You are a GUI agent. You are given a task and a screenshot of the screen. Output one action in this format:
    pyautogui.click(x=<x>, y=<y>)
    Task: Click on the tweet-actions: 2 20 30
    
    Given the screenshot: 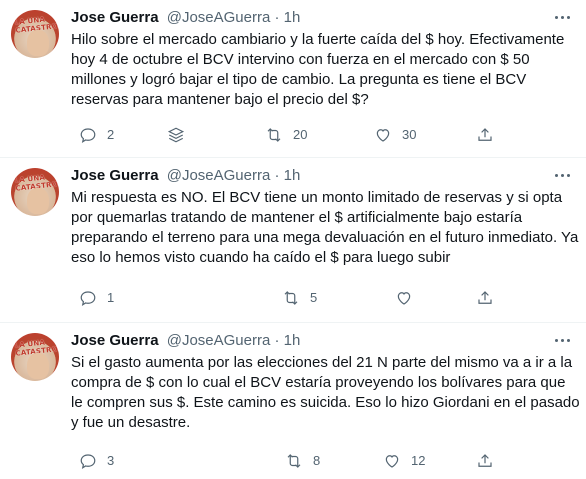 What is the action you would take?
    pyautogui.click(x=289, y=136)
    